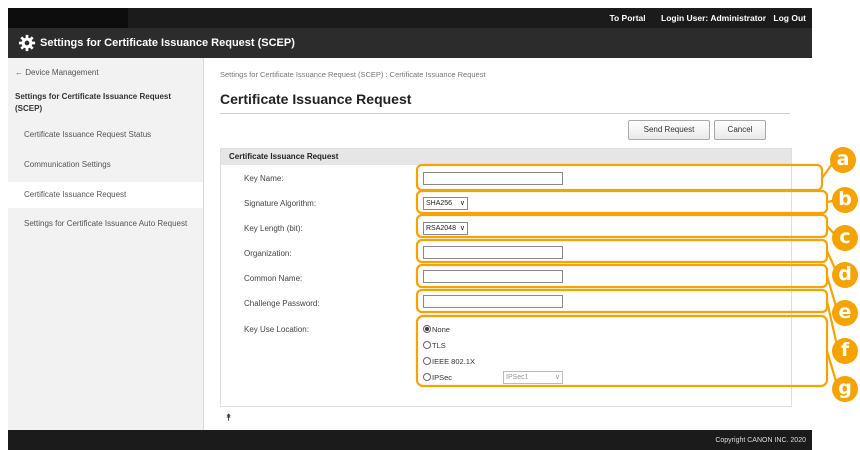 This screenshot has height=450, width=860. I want to click on gear-icon, so click(27, 43).